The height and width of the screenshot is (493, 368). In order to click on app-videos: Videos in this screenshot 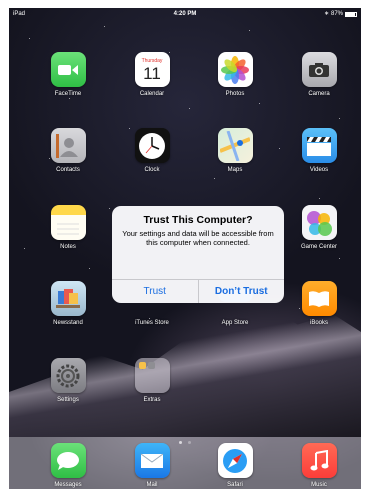, I will do `click(319, 150)`.